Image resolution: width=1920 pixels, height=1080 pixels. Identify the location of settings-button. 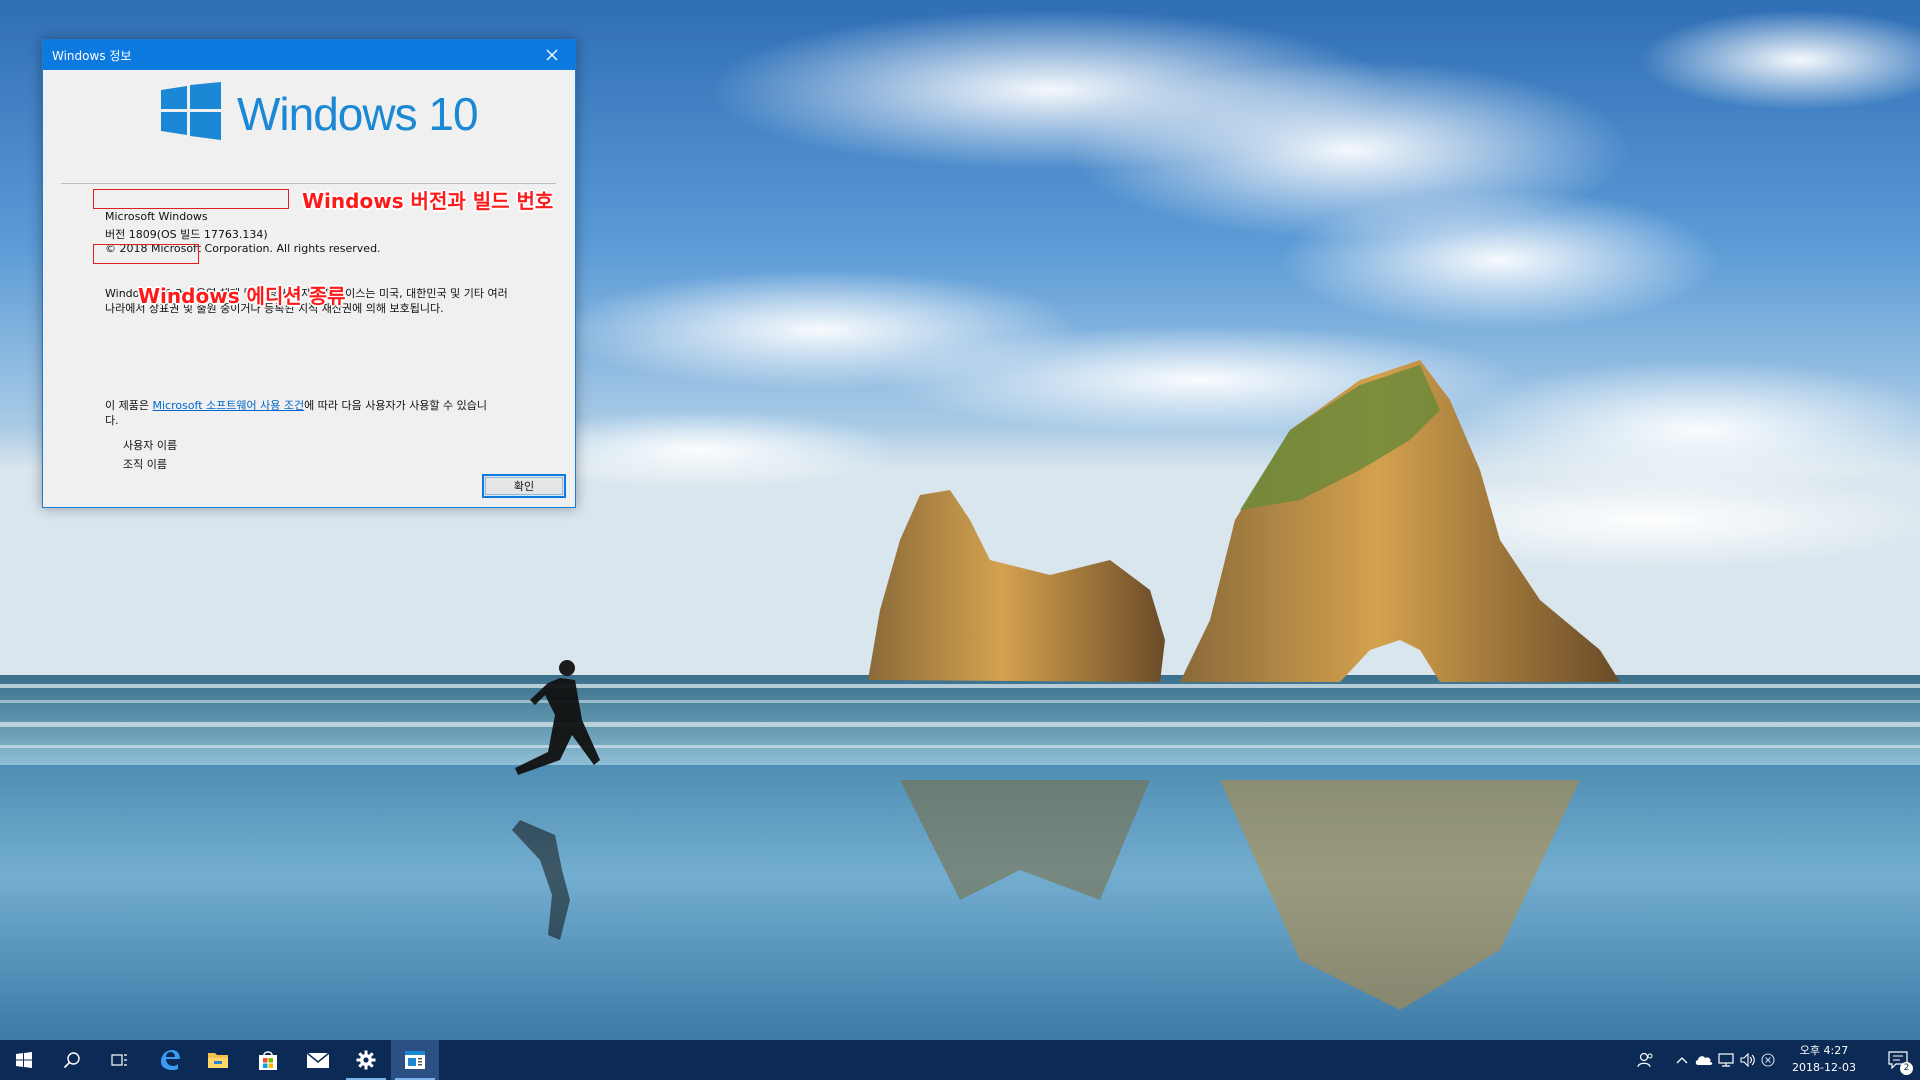
(366, 1060).